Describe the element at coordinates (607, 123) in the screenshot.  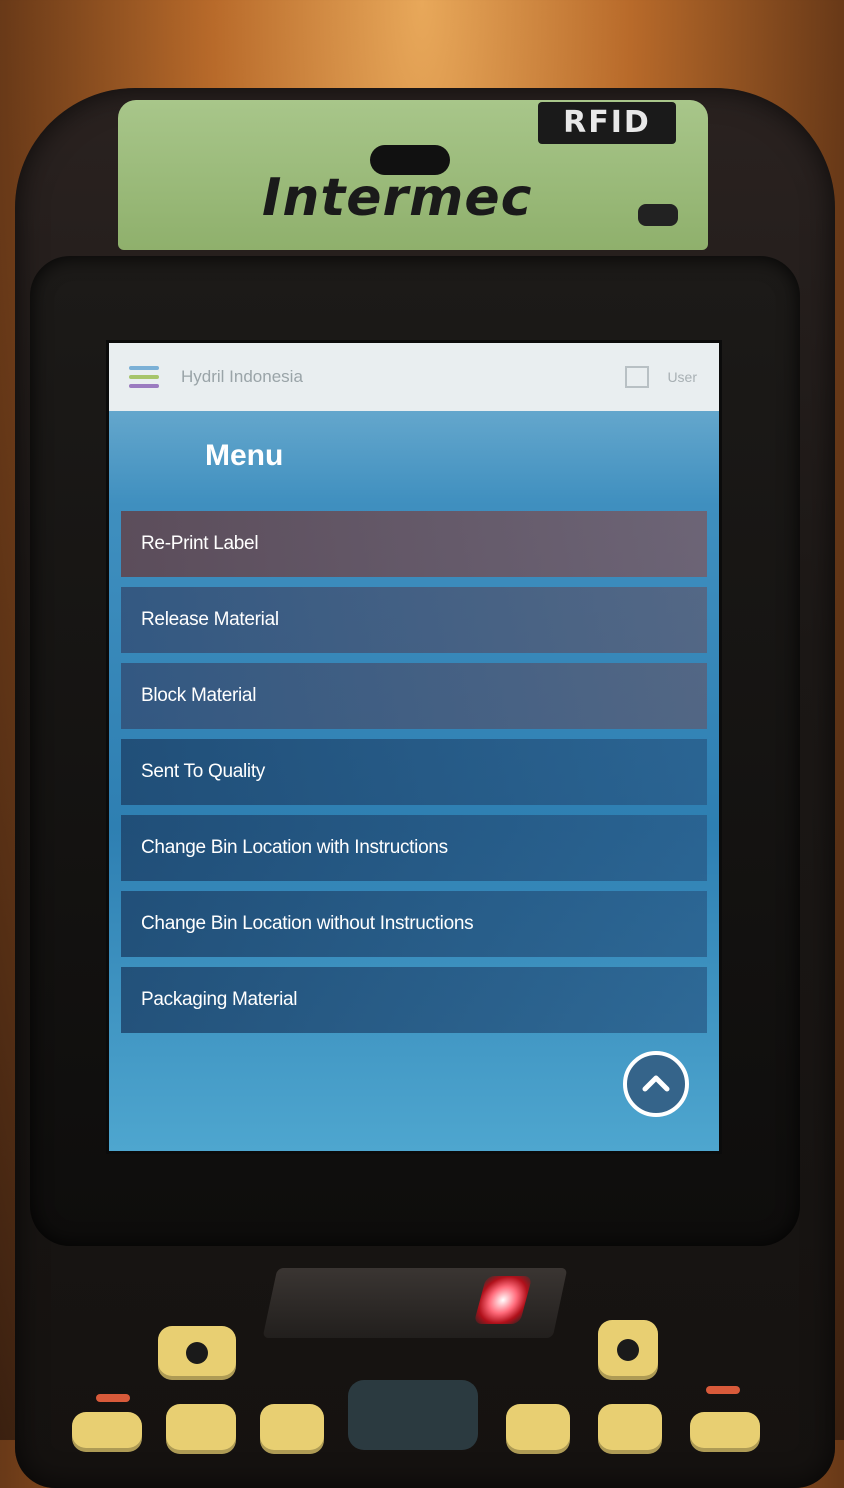
I see `rfid-badge: RFID` at that location.